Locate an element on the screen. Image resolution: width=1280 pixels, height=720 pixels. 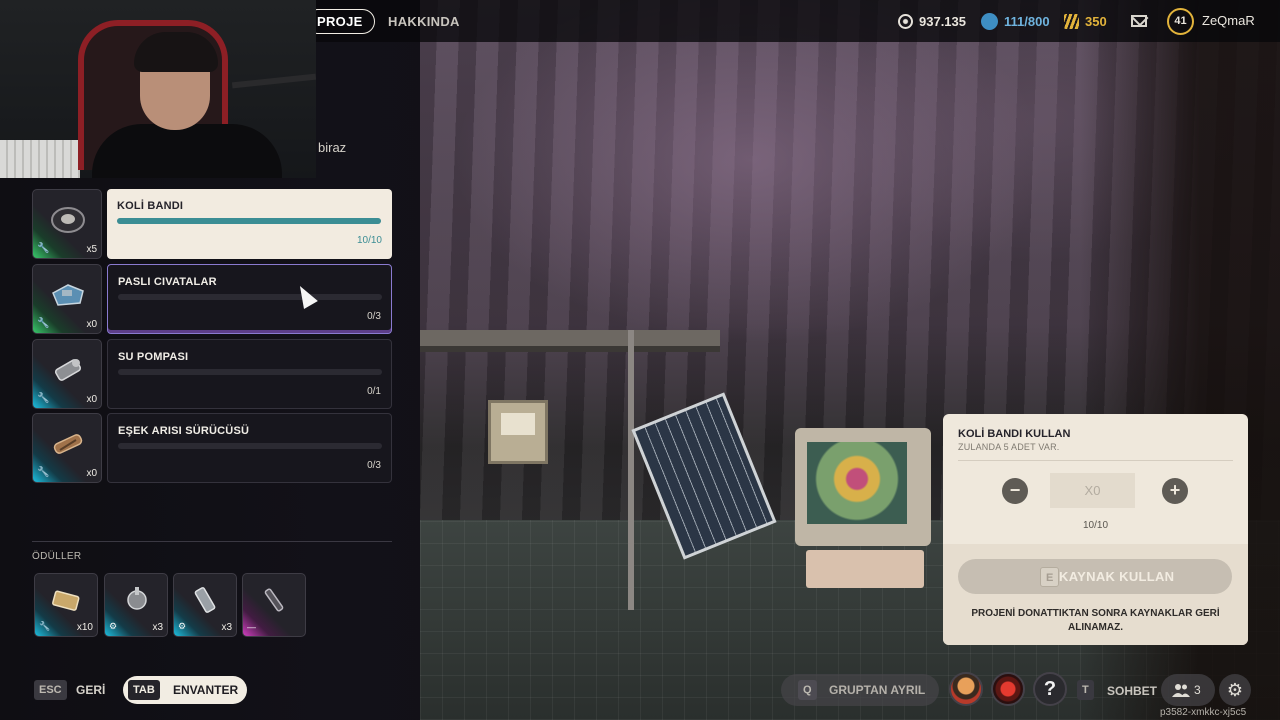
water-pump-icon is located at coordinates (68, 370).